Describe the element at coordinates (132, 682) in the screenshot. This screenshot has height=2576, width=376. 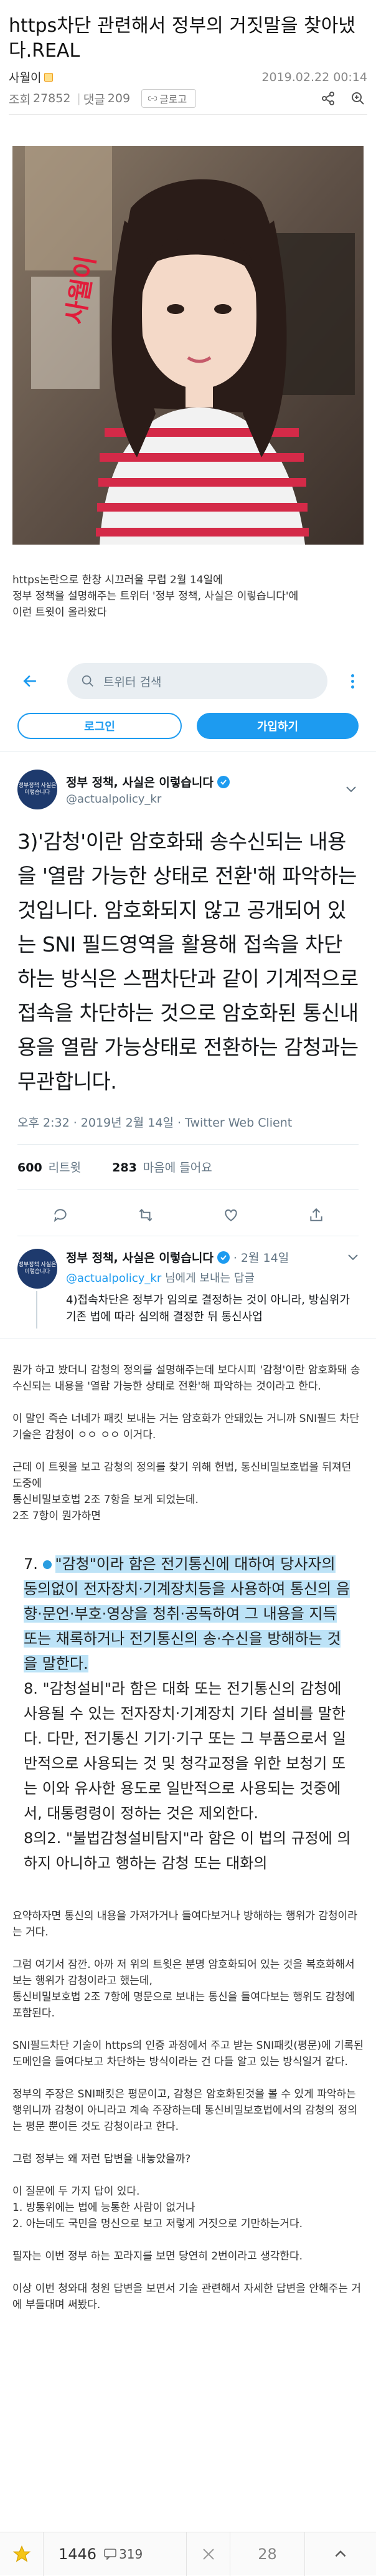
I see `search-placeholder: 트위터 검색` at that location.